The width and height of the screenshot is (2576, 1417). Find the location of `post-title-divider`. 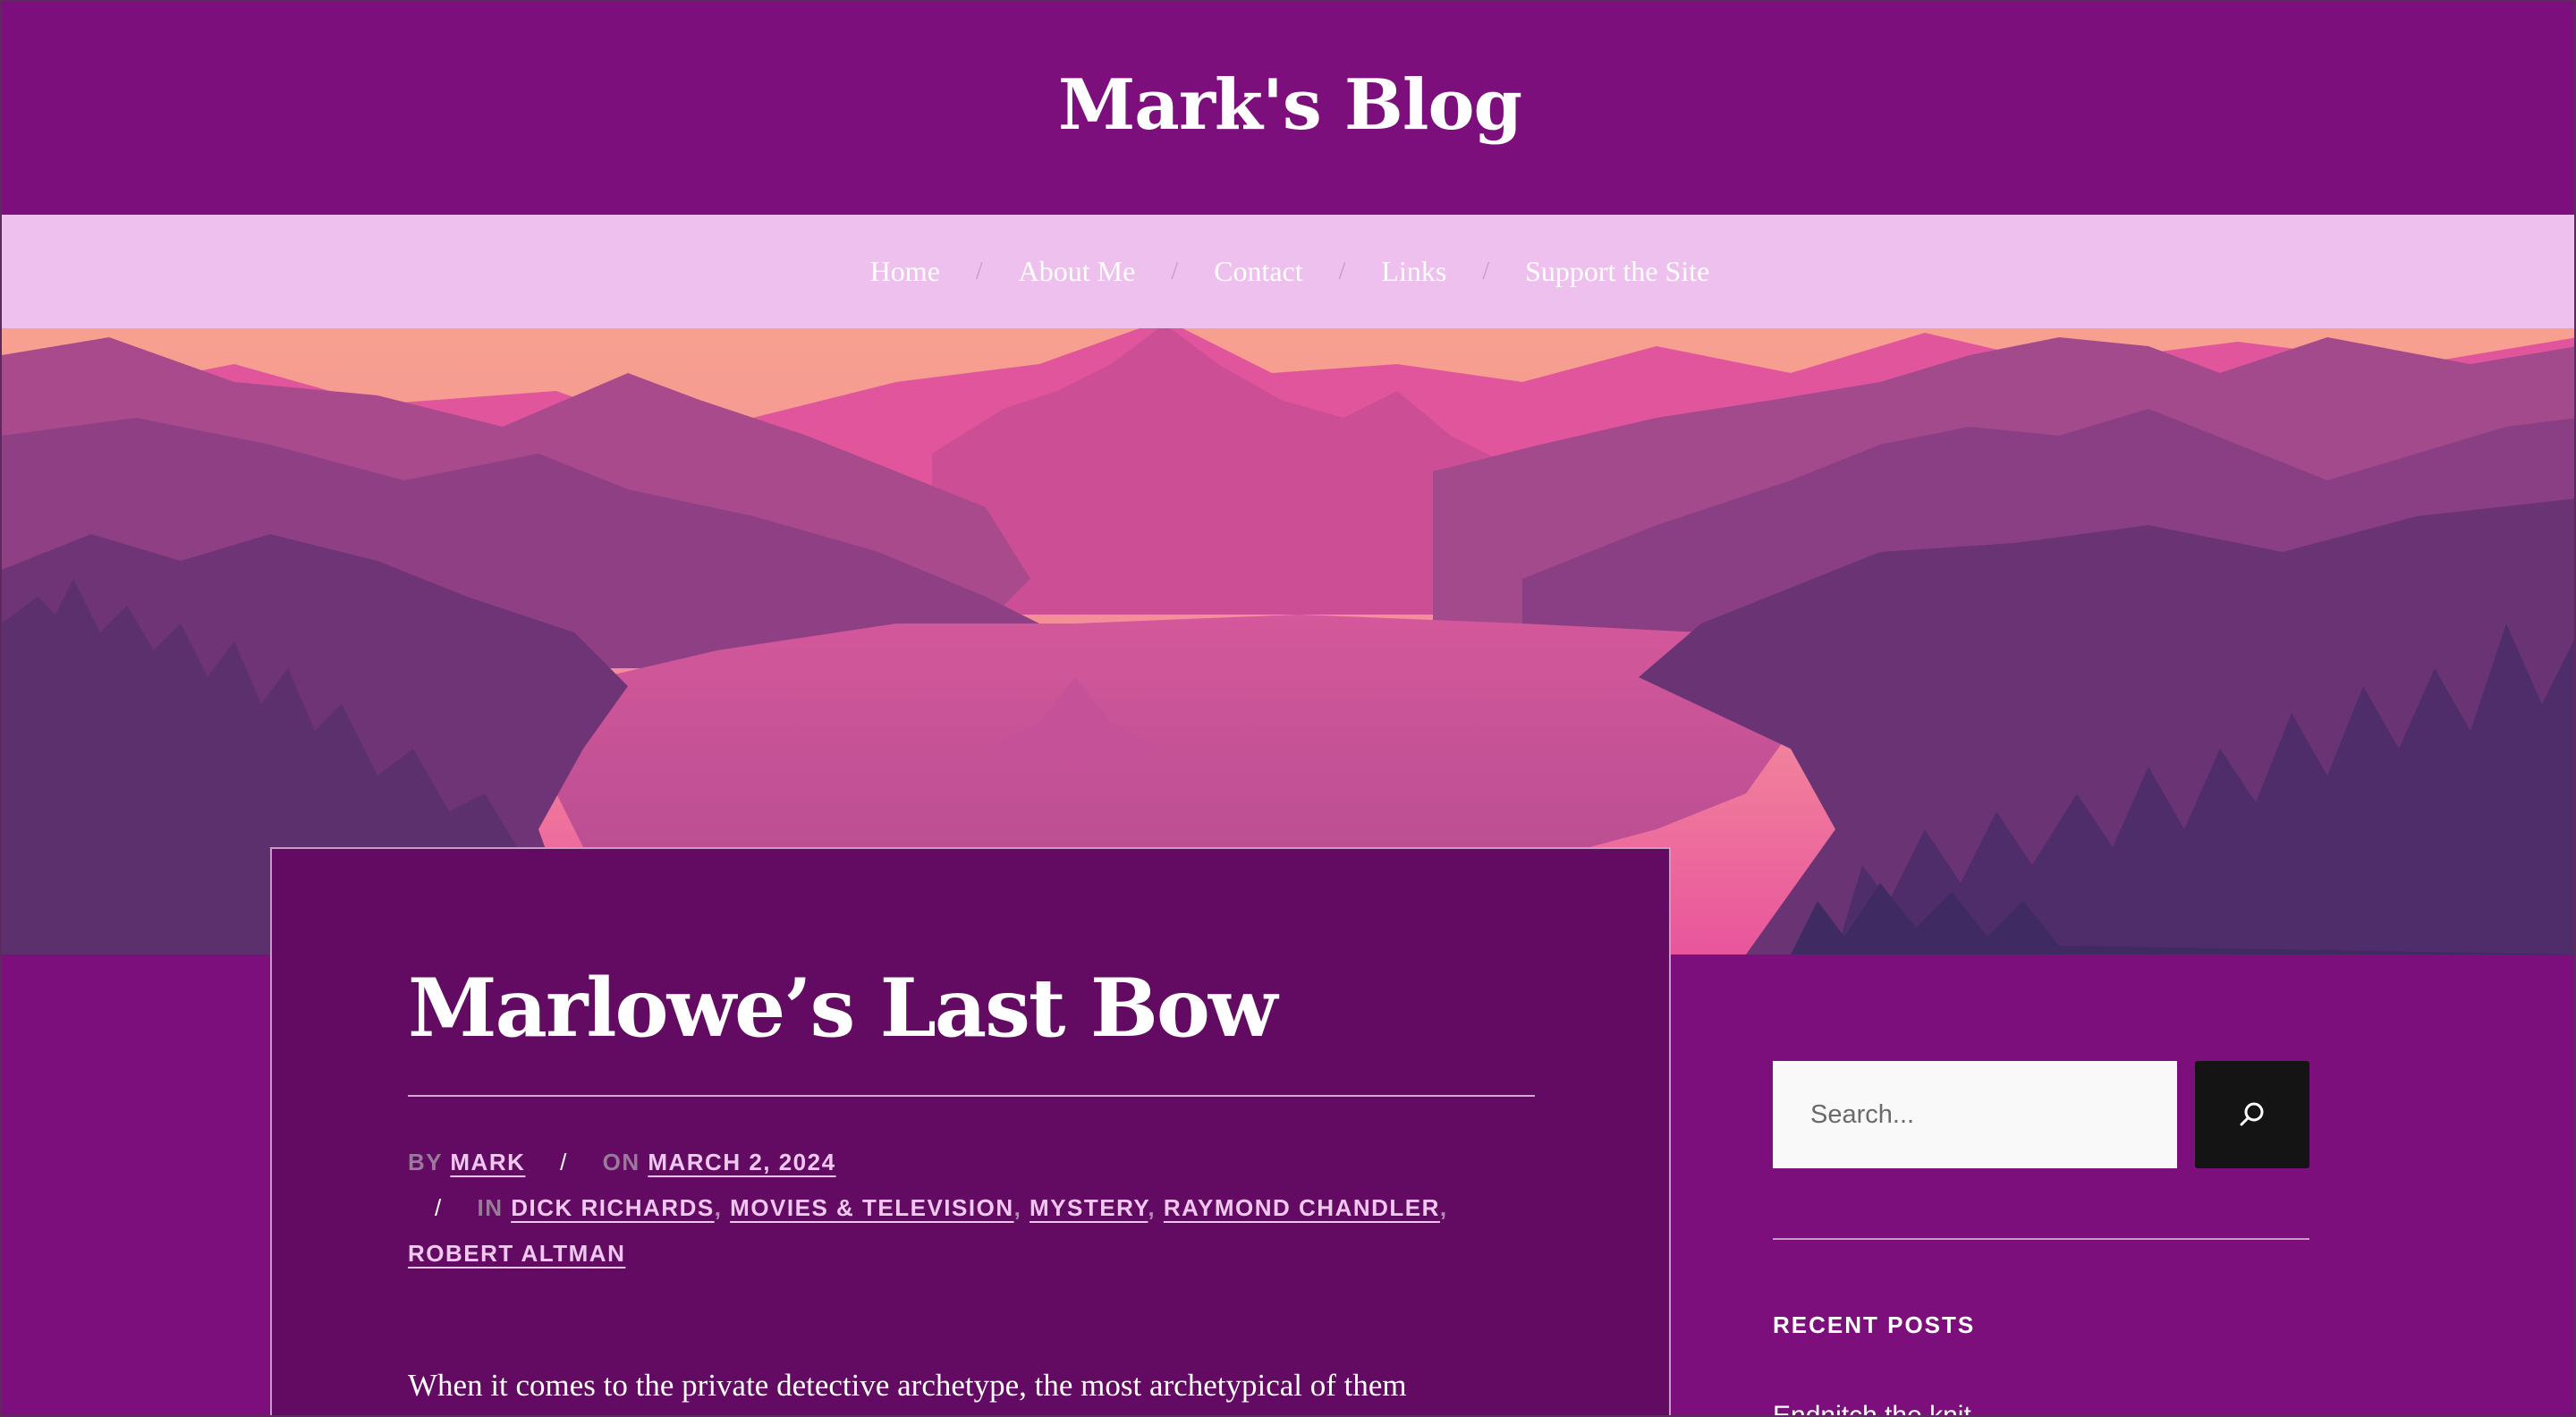

post-title-divider is located at coordinates (971, 1096).